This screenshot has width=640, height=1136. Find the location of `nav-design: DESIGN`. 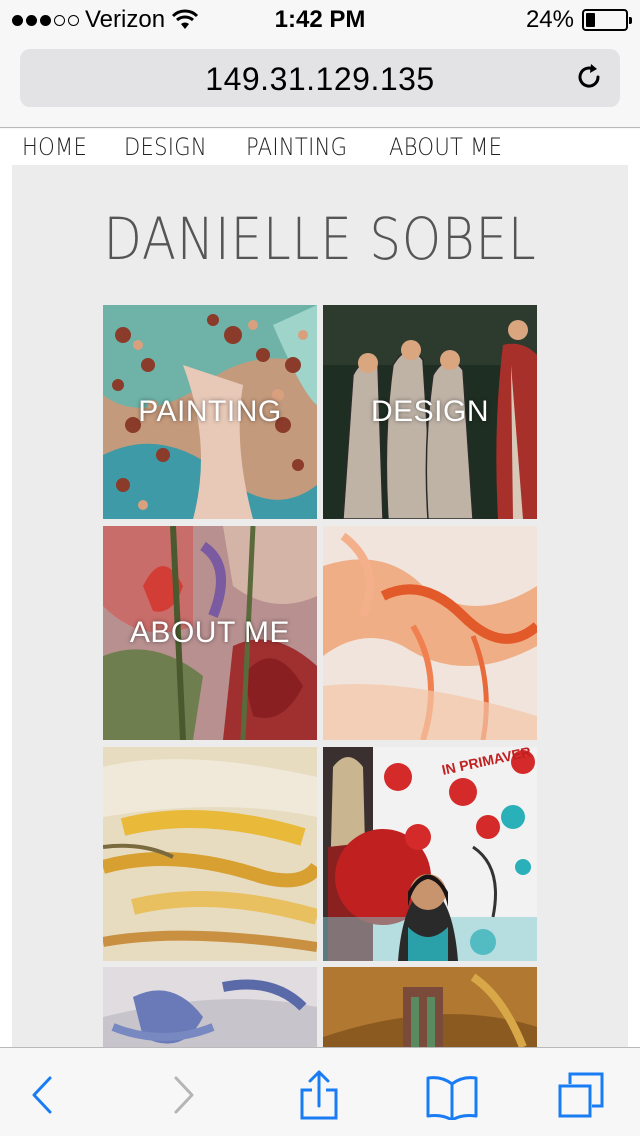

nav-design: DESIGN is located at coordinates (165, 147).